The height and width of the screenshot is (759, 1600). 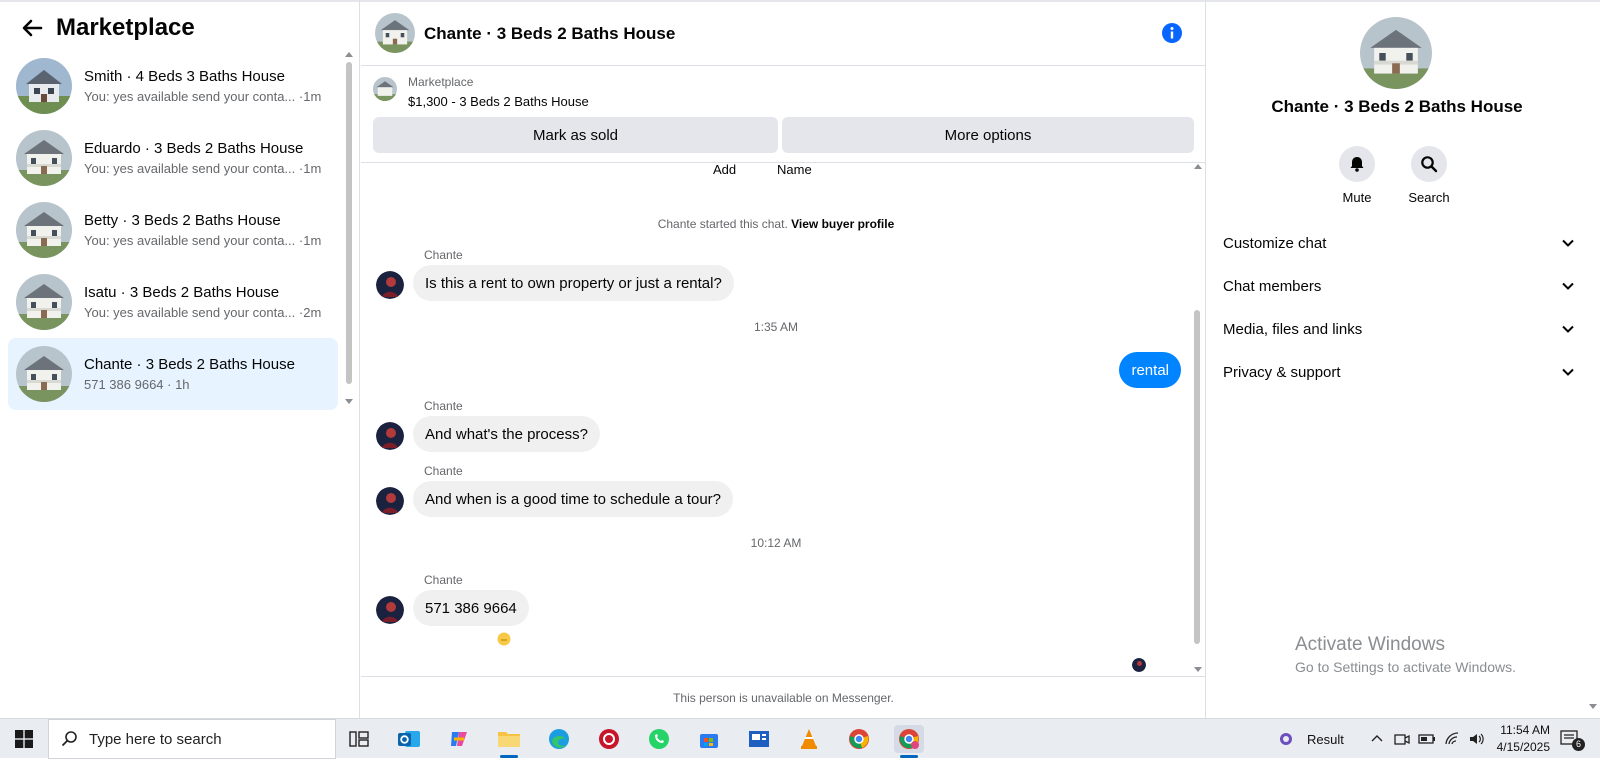 I want to click on weather-widget: Result, so click(x=1309, y=739).